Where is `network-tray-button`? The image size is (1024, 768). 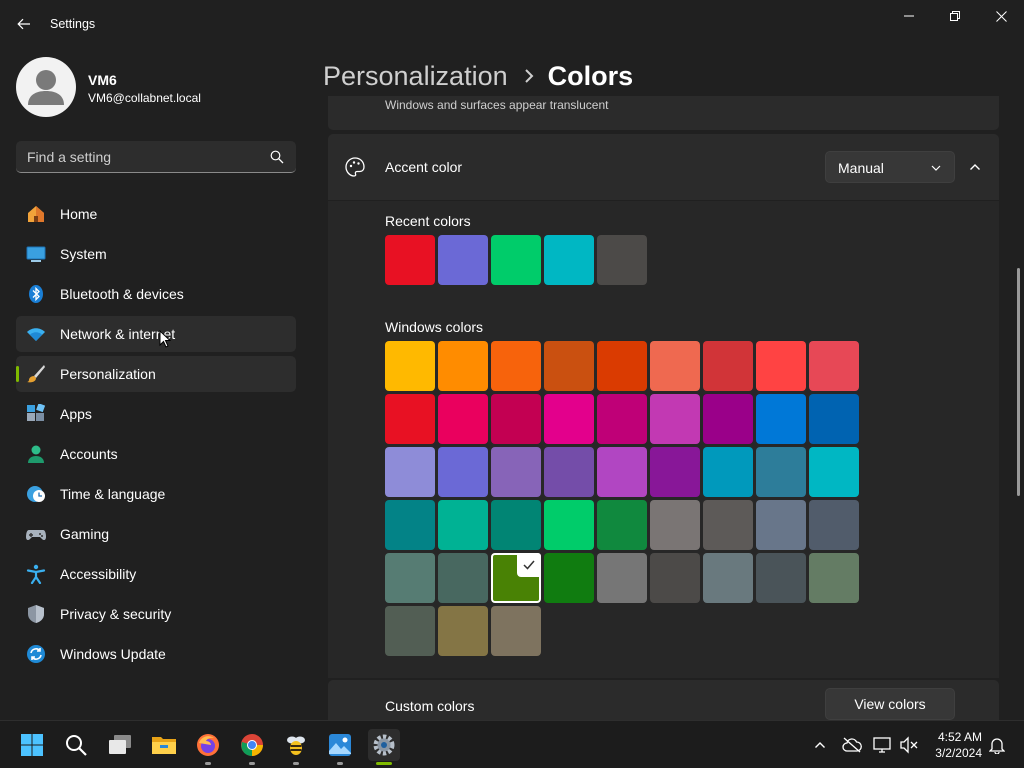 network-tray-button is located at coordinates (883, 745).